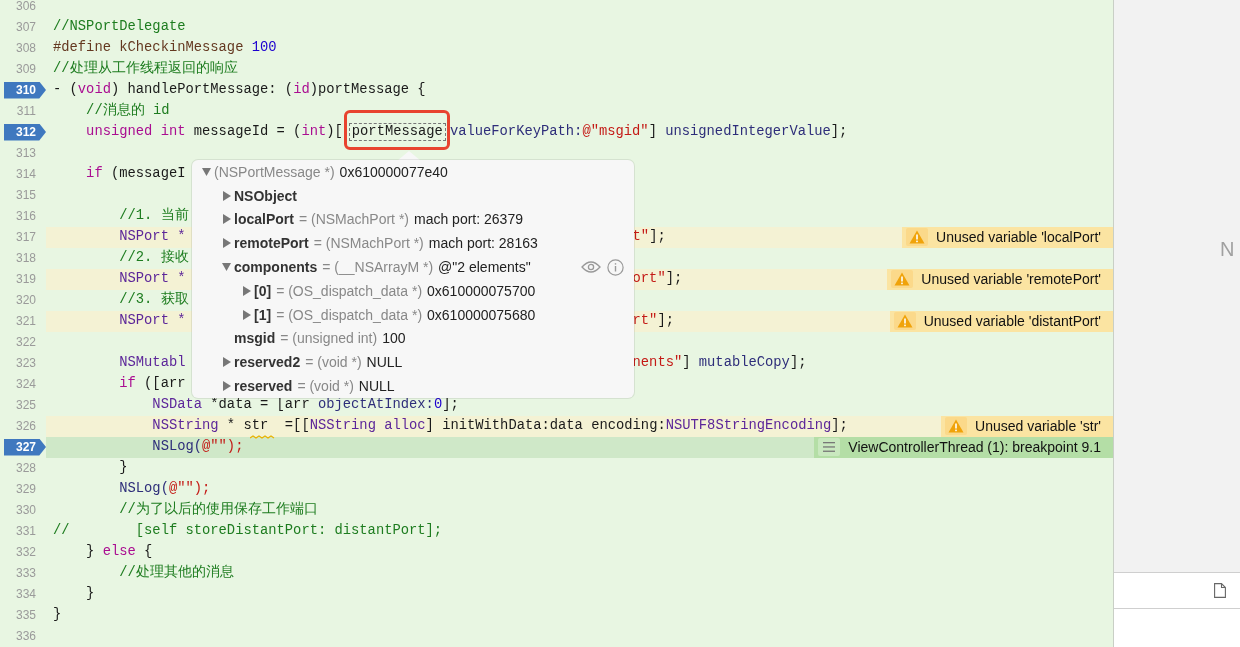 The image size is (1240, 647). What do you see at coordinates (218, 510) in the screenshot?
I see `code-line: //为了以后的使用保存工作端口` at bounding box center [218, 510].